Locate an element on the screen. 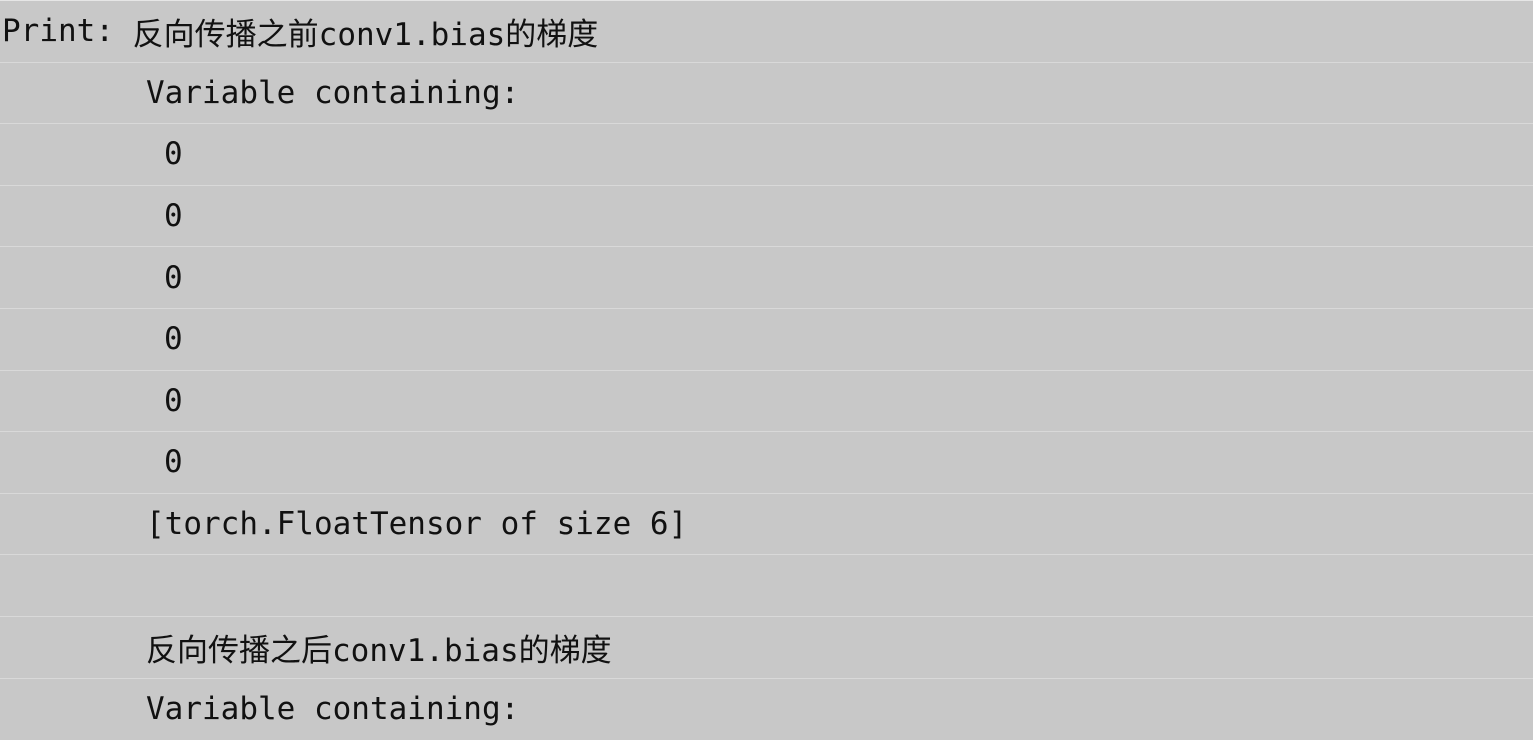 The width and height of the screenshot is (1533, 740). blank-line is located at coordinates (766, 586).